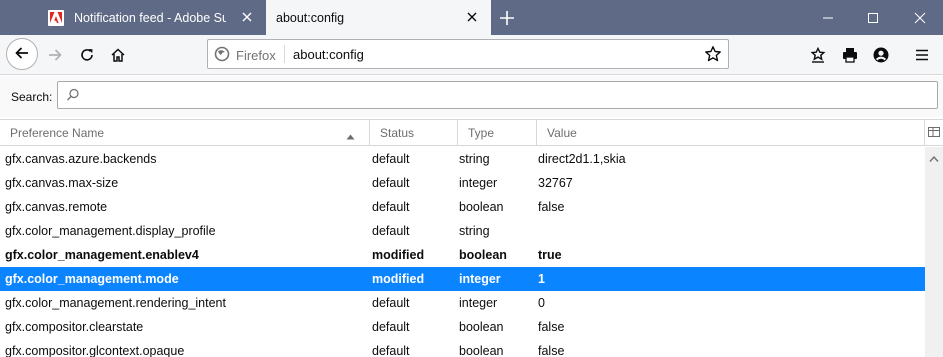 This screenshot has width=943, height=357. What do you see at coordinates (582, 159) in the screenshot?
I see `pref-value: direct2d1.1,skia` at bounding box center [582, 159].